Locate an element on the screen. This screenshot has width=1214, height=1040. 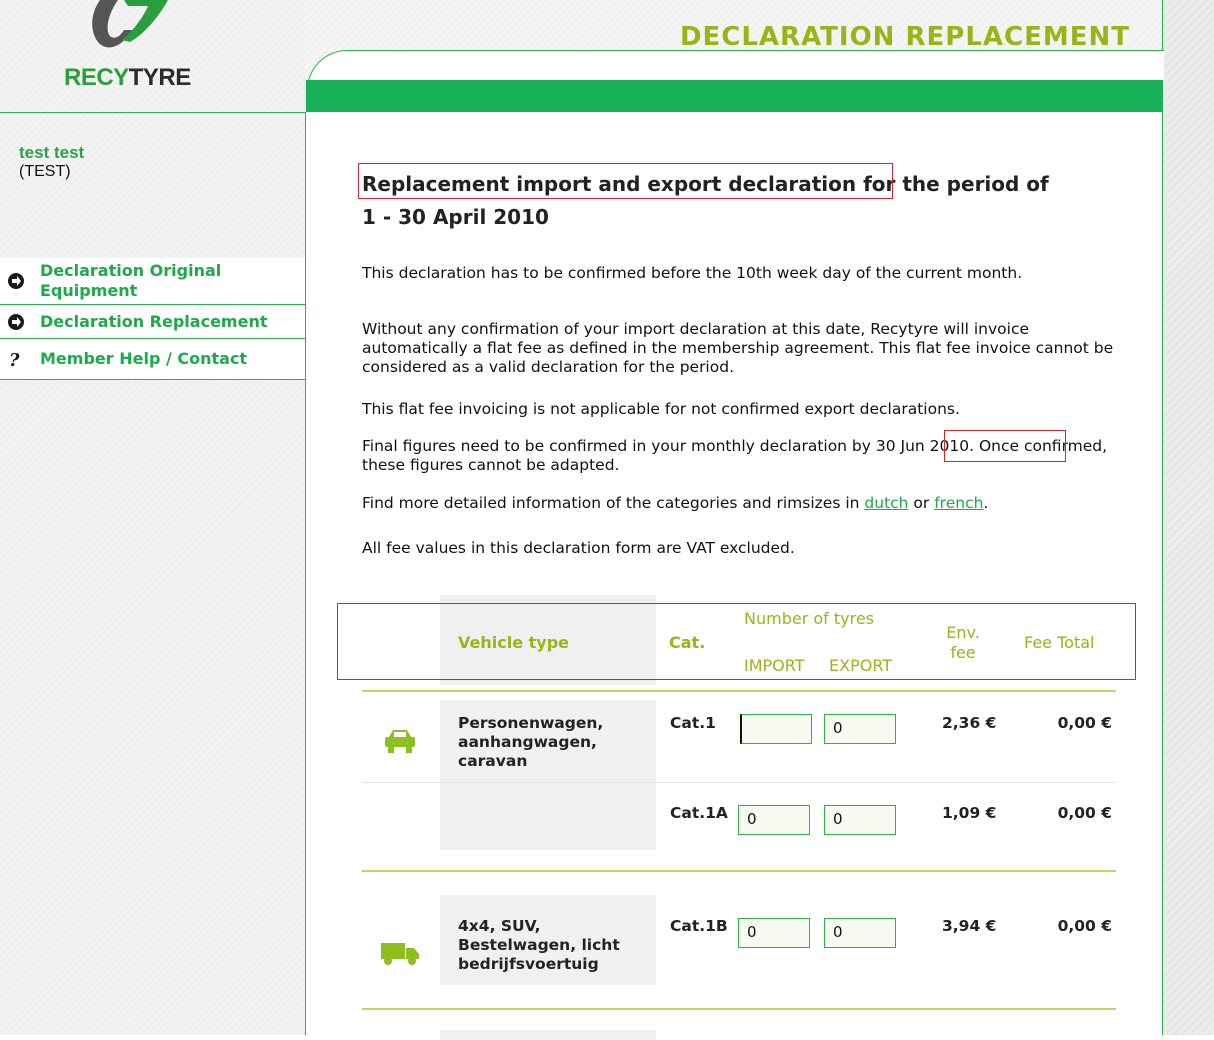
header-number-of-tyres: Number of tyres is located at coordinates (809, 618).